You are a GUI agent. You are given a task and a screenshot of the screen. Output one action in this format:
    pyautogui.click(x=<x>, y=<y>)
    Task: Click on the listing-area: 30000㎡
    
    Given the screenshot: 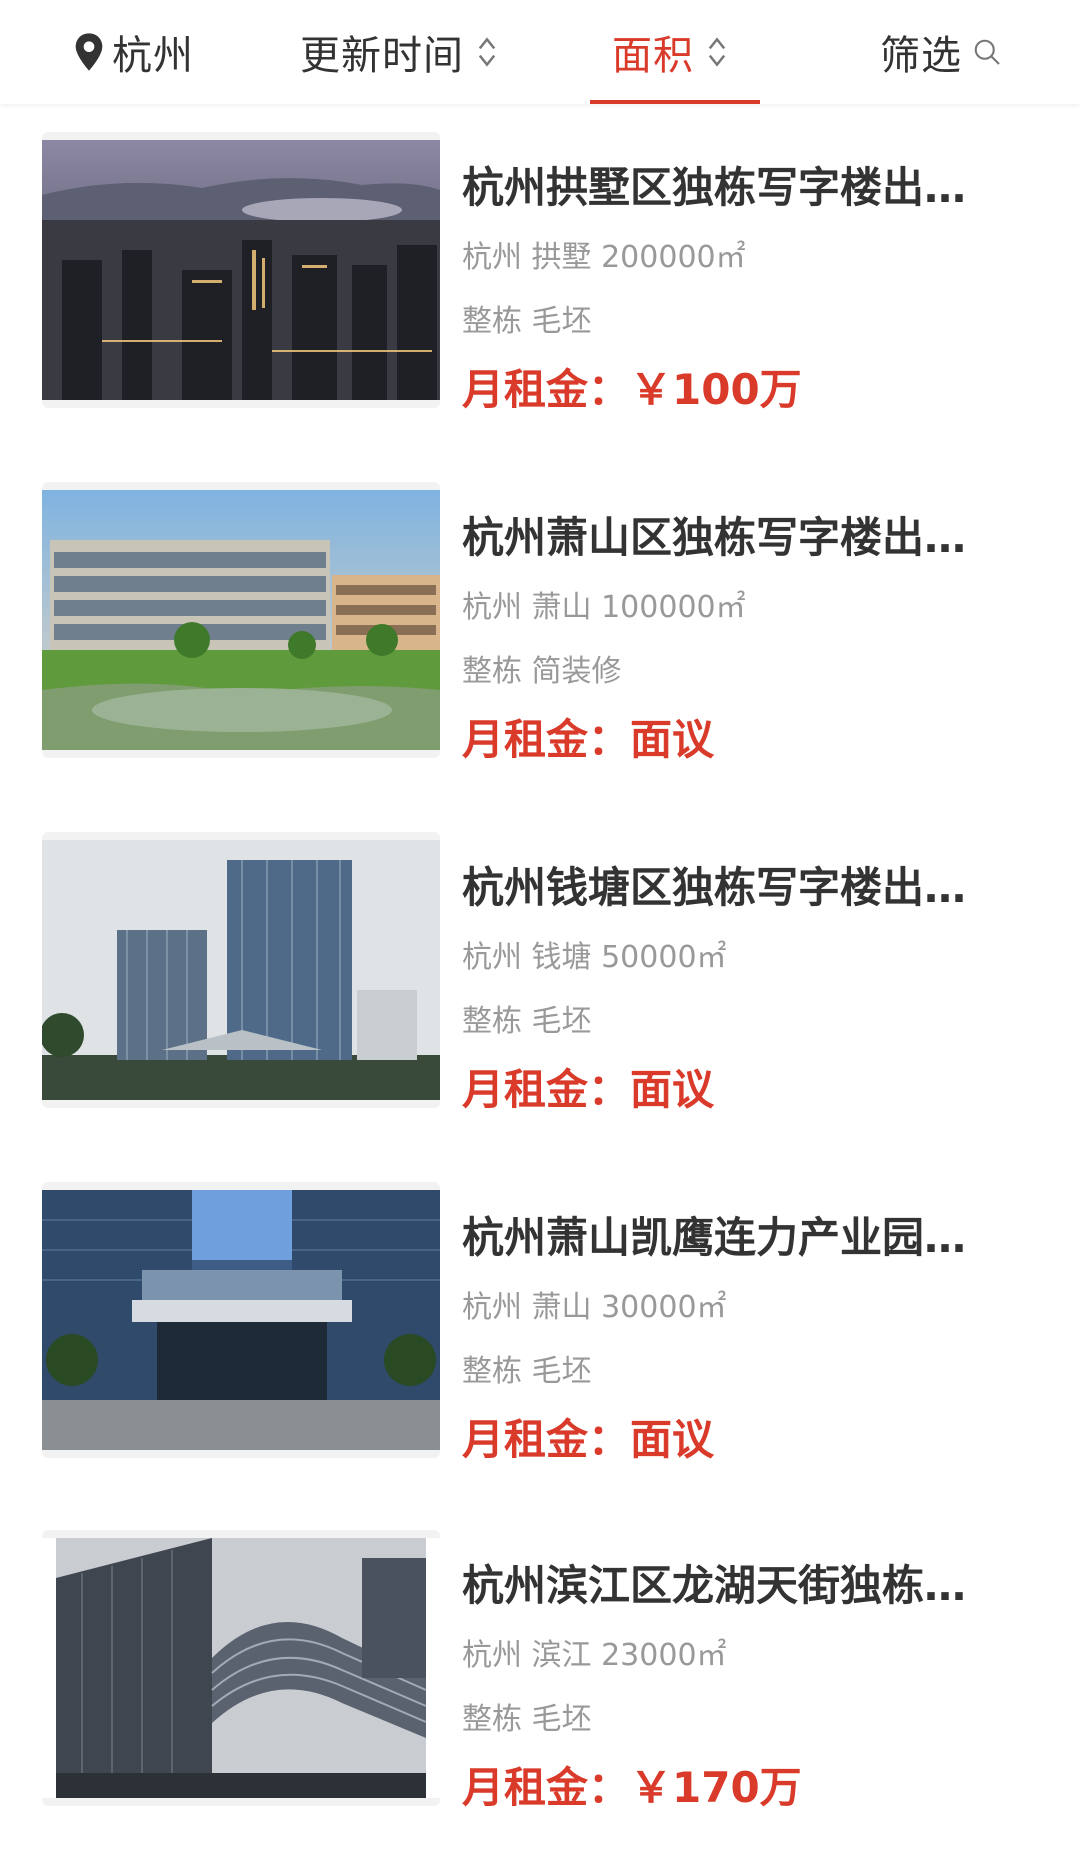 What is the action you would take?
    pyautogui.click(x=664, y=1307)
    